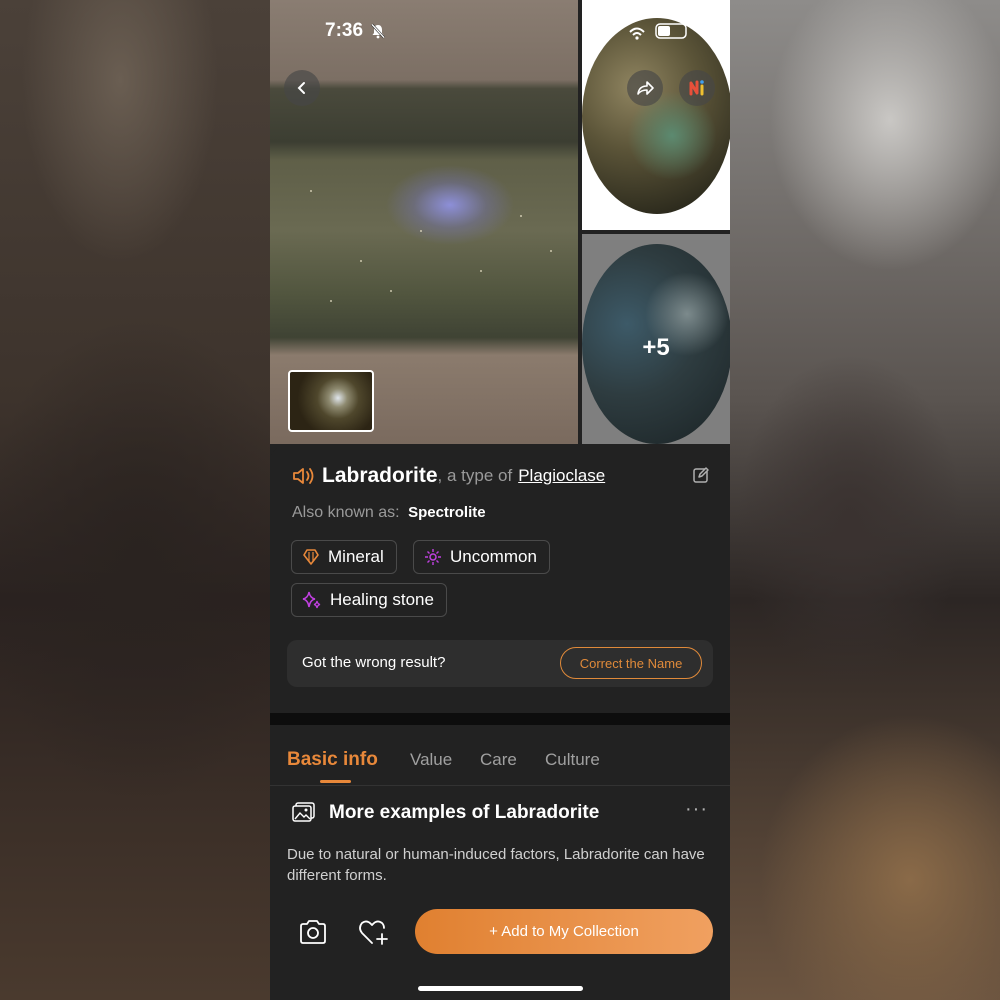 The height and width of the screenshot is (1000, 1000). What do you see at coordinates (500, 719) in the screenshot?
I see `section-divider` at bounding box center [500, 719].